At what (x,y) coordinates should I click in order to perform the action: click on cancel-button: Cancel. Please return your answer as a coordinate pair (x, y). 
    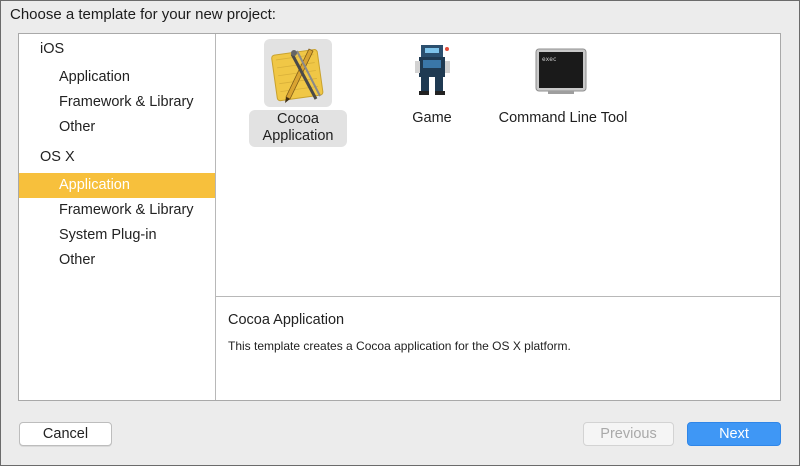
    Looking at the image, I should click on (65, 434).